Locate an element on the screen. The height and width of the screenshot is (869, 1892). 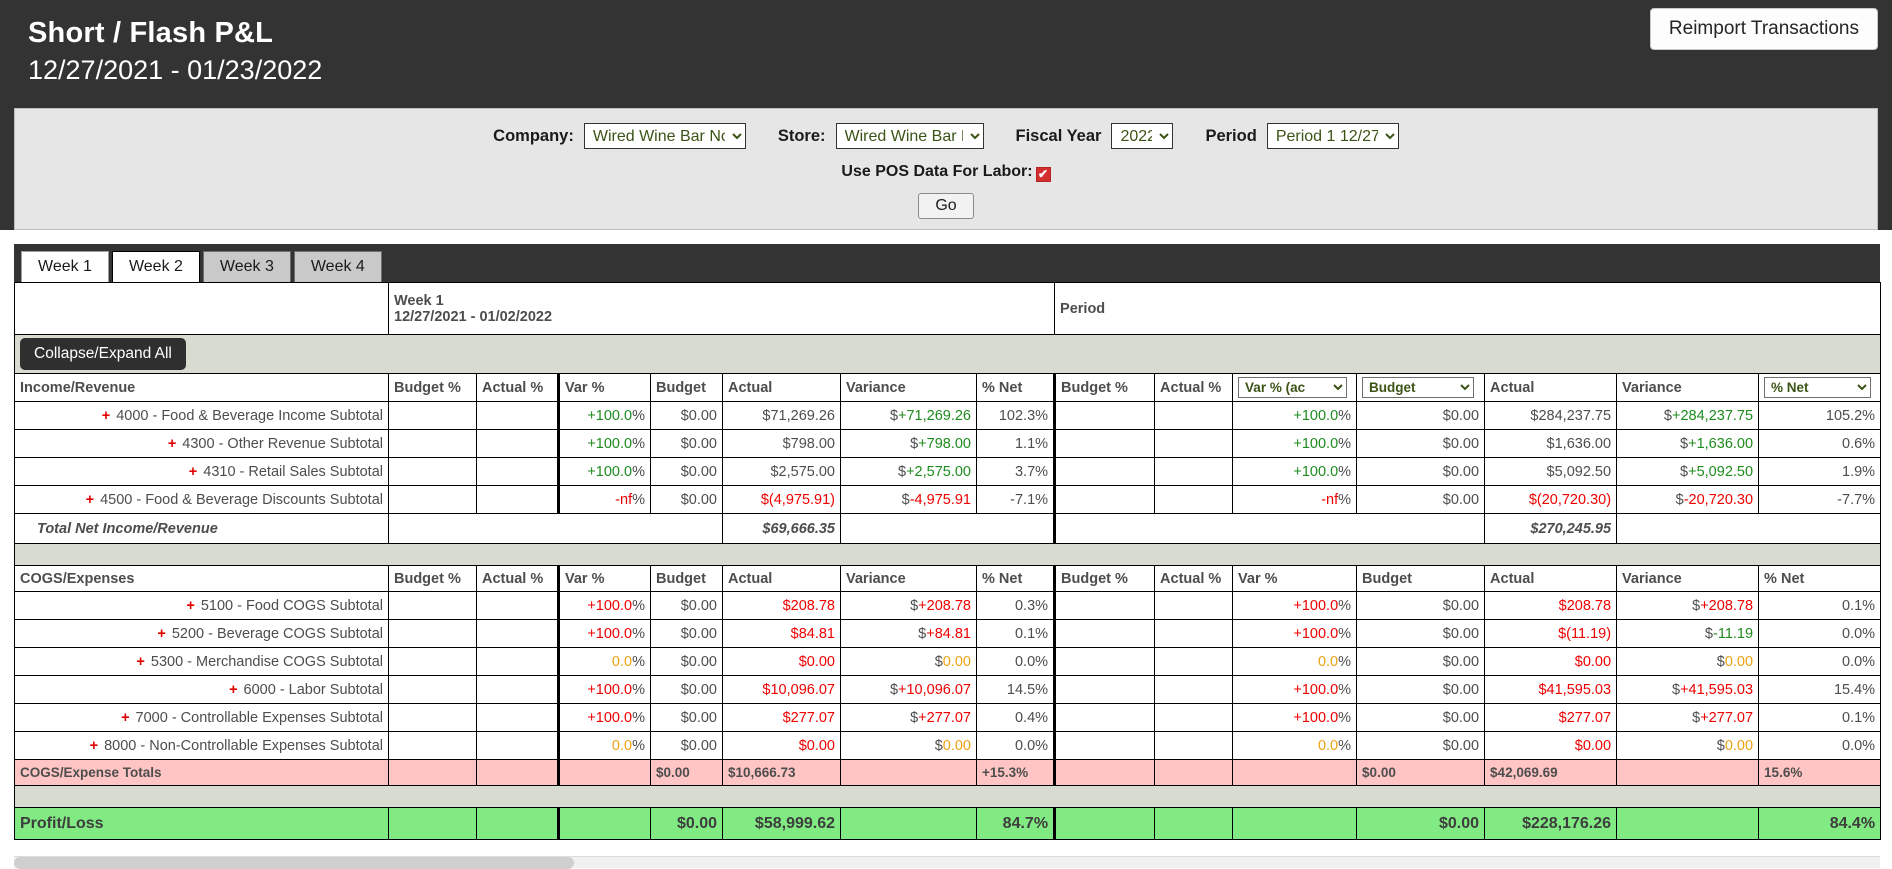
tab-week-3: Week 3 is located at coordinates (247, 266).